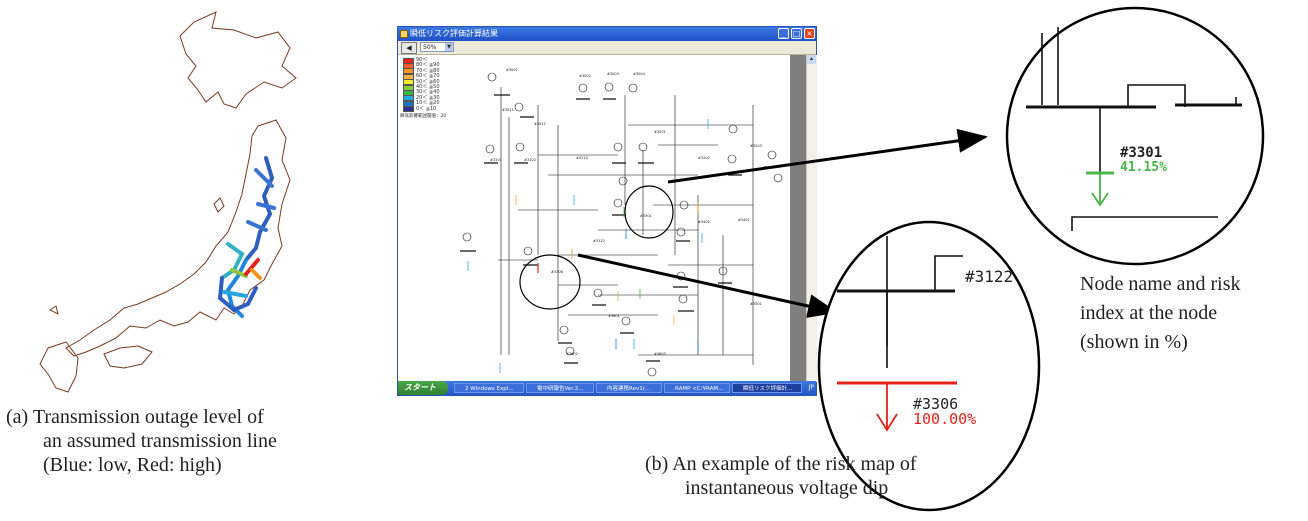  I want to click on svg-text: #3012, so click(540, 124).